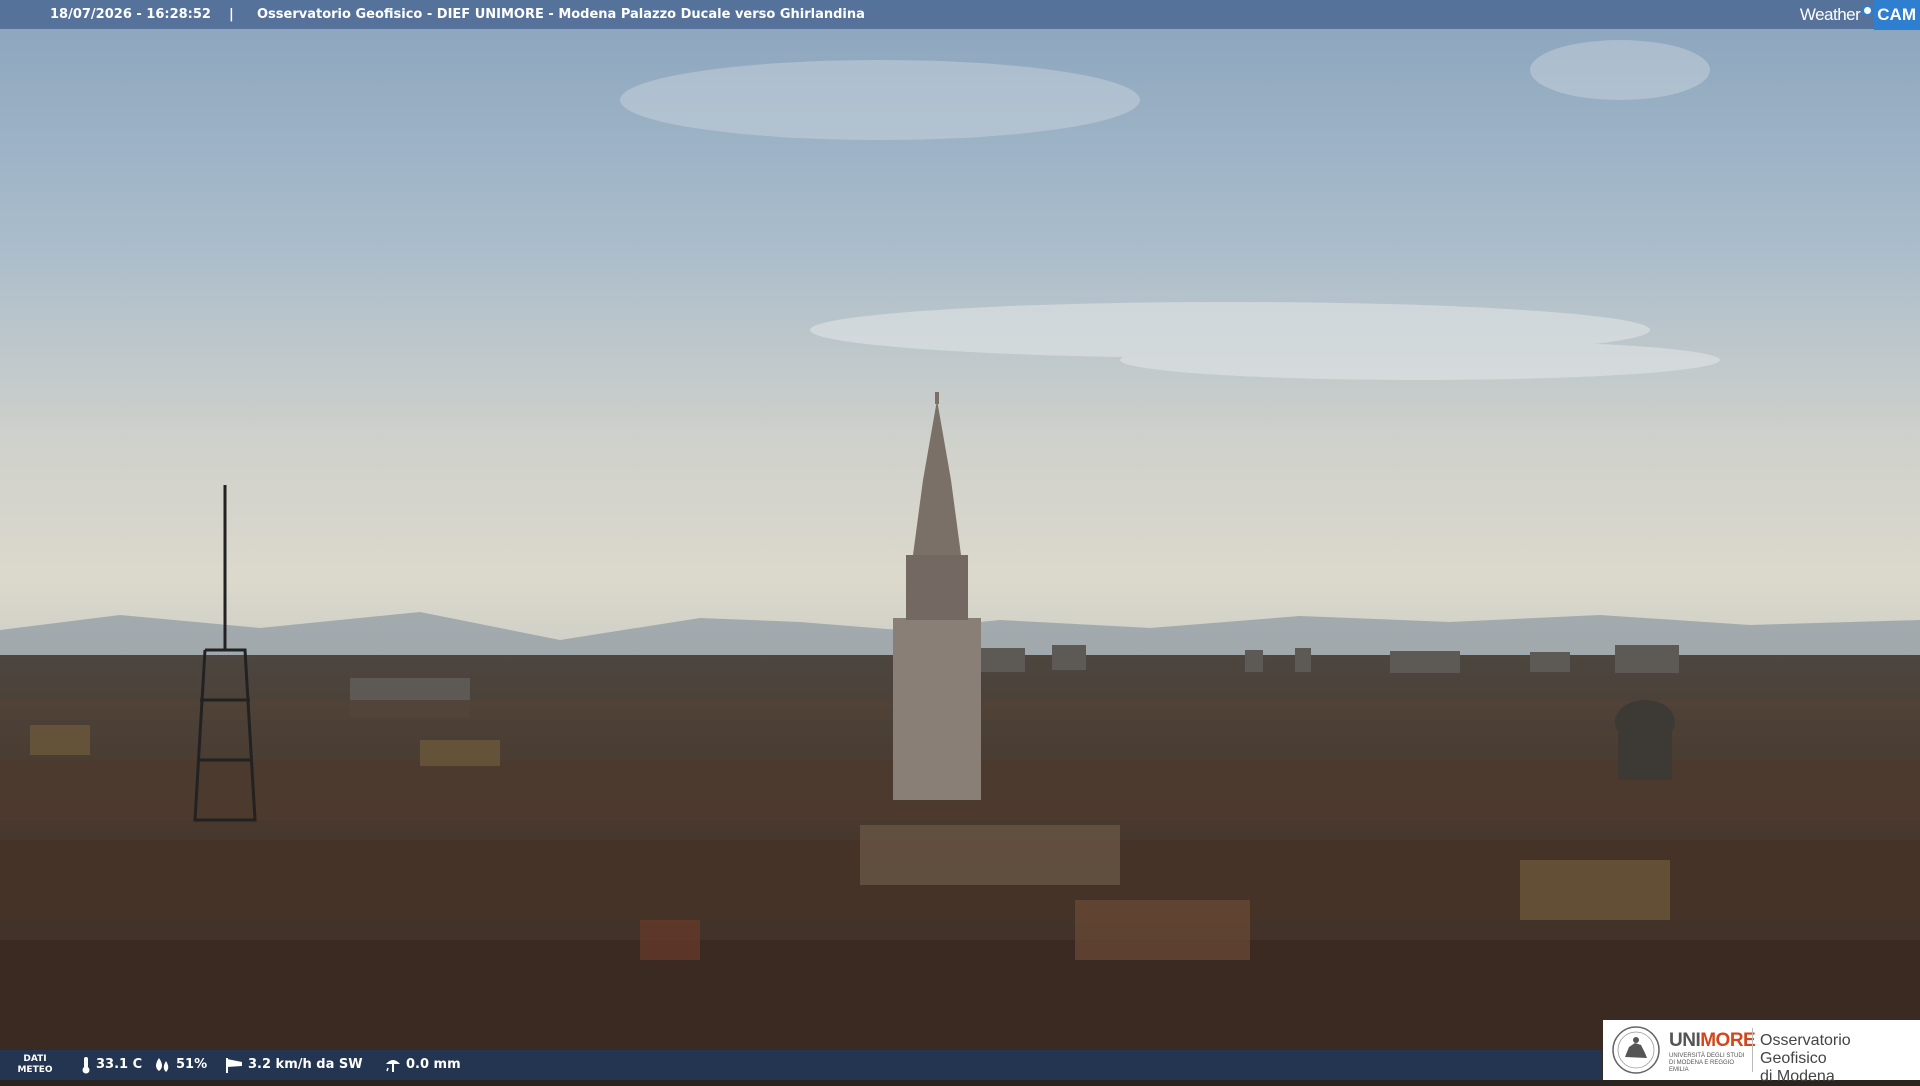 The image size is (1920, 1086). What do you see at coordinates (393, 1066) in the screenshot?
I see `rain-gauge-icon` at bounding box center [393, 1066].